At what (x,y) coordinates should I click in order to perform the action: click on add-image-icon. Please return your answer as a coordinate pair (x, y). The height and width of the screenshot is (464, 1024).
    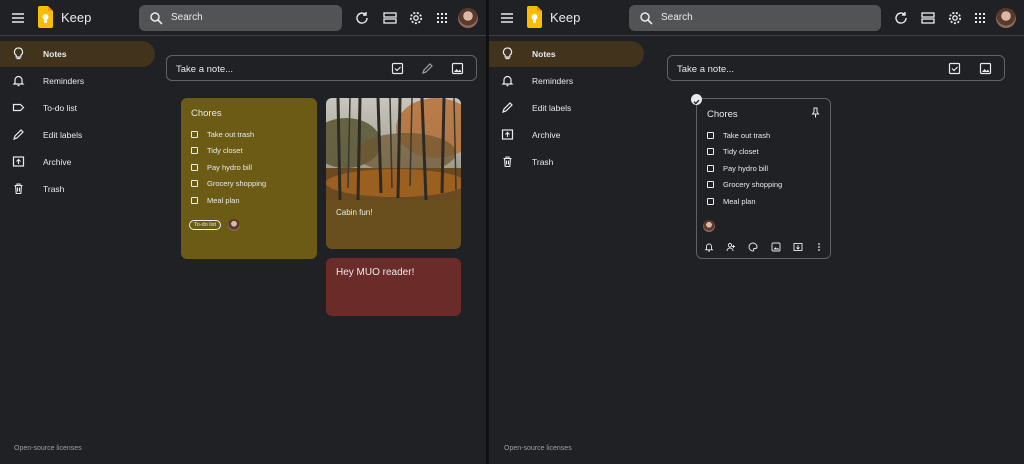
    Looking at the image, I should click on (776, 247).